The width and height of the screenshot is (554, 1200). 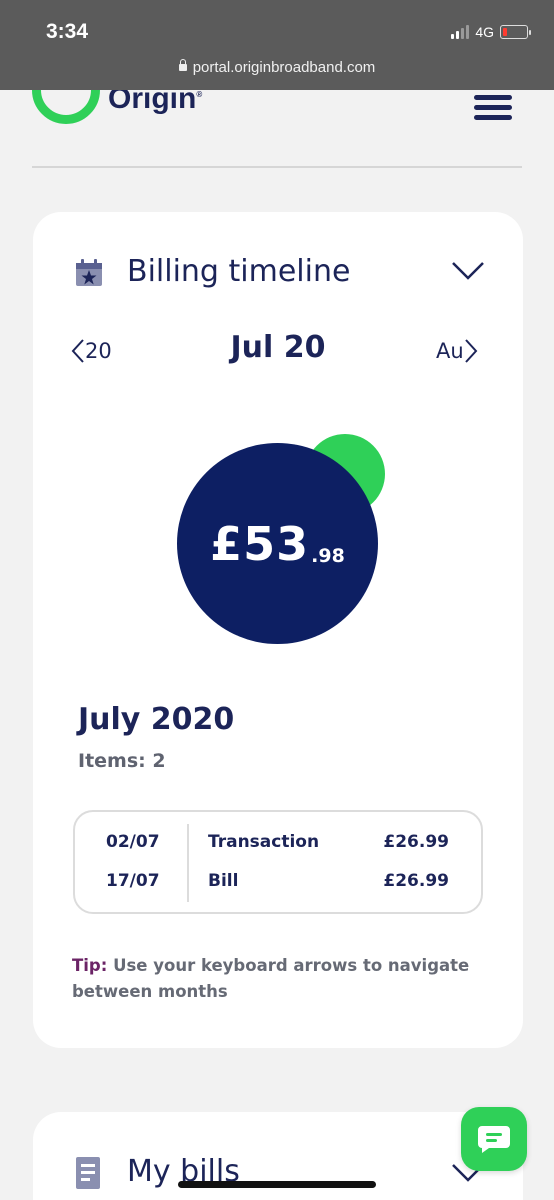 I want to click on chat-button, so click(x=494, y=1139).